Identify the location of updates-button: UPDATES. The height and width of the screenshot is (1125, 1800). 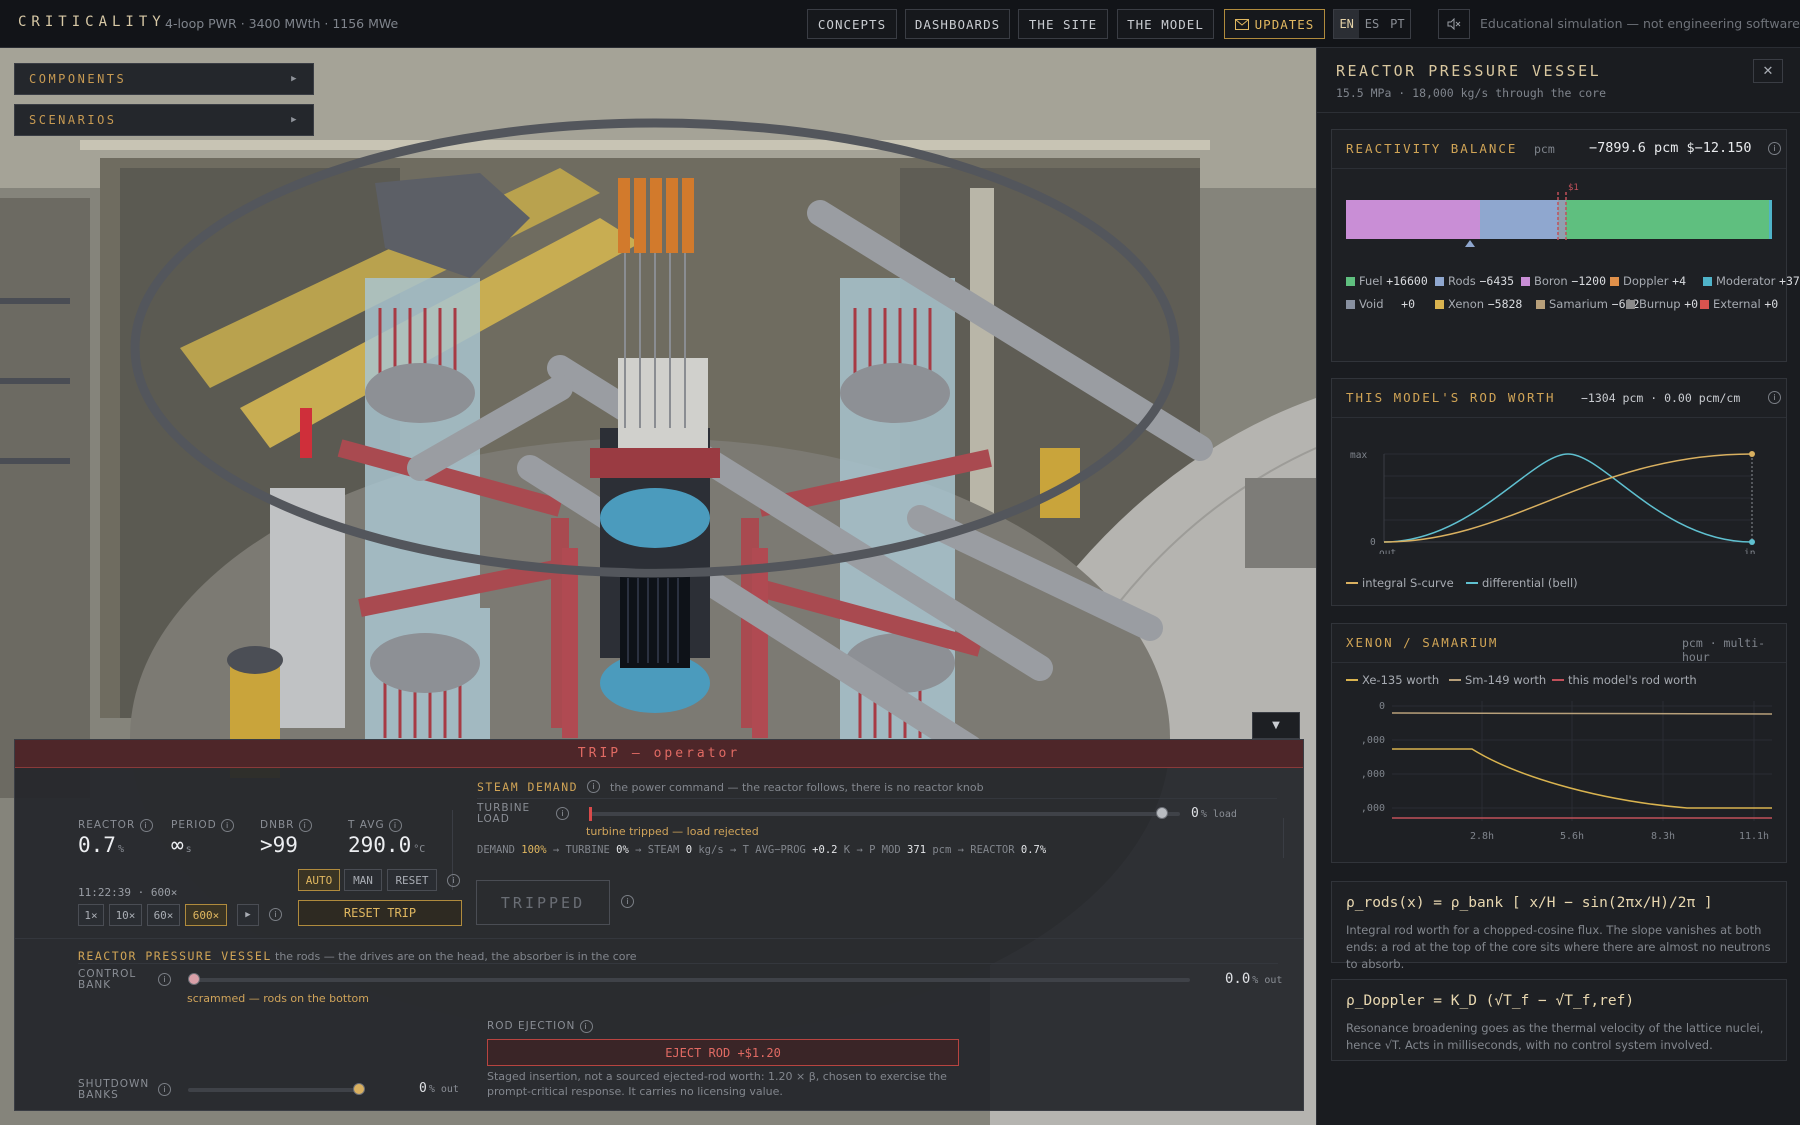
(1274, 24).